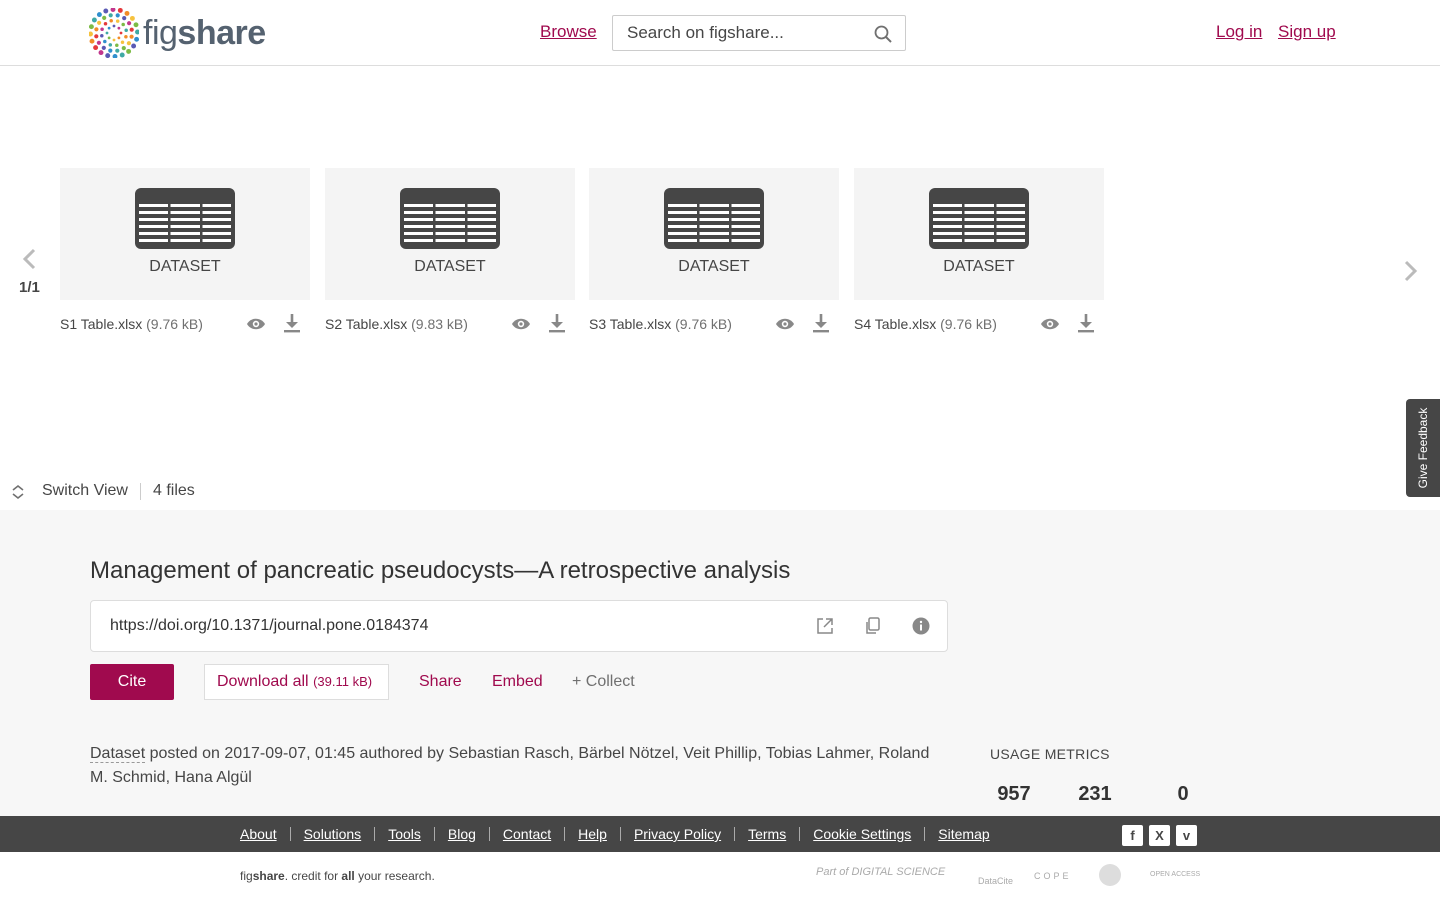  I want to click on download-all-button: Download all (39.11 kB), so click(296, 682).